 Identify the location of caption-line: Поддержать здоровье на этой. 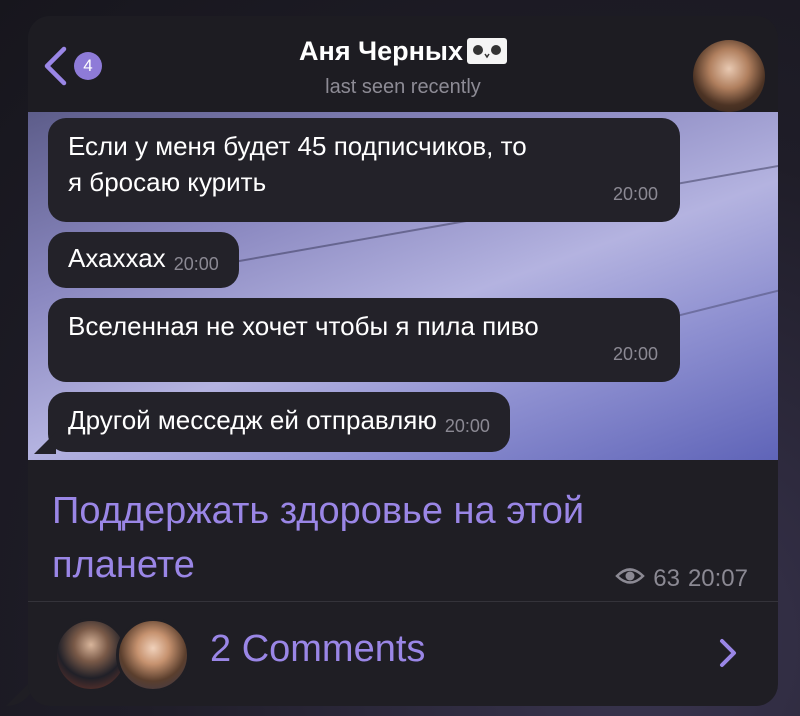
(318, 511).